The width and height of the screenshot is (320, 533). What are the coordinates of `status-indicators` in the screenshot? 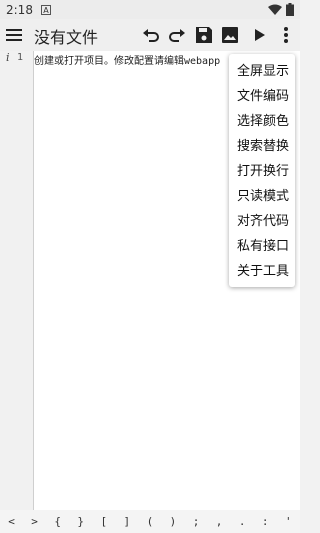 It's located at (281, 9).